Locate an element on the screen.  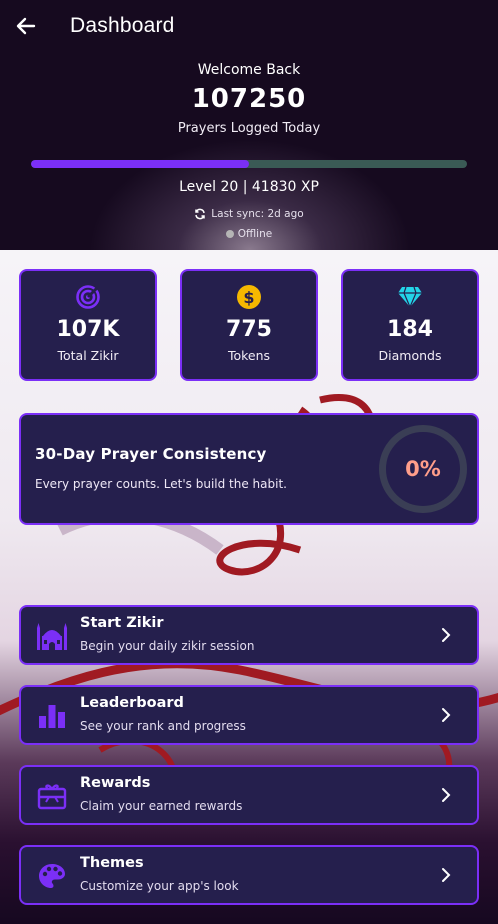
stat-card-tokens: $ 775 Tokens is located at coordinates (249, 325).